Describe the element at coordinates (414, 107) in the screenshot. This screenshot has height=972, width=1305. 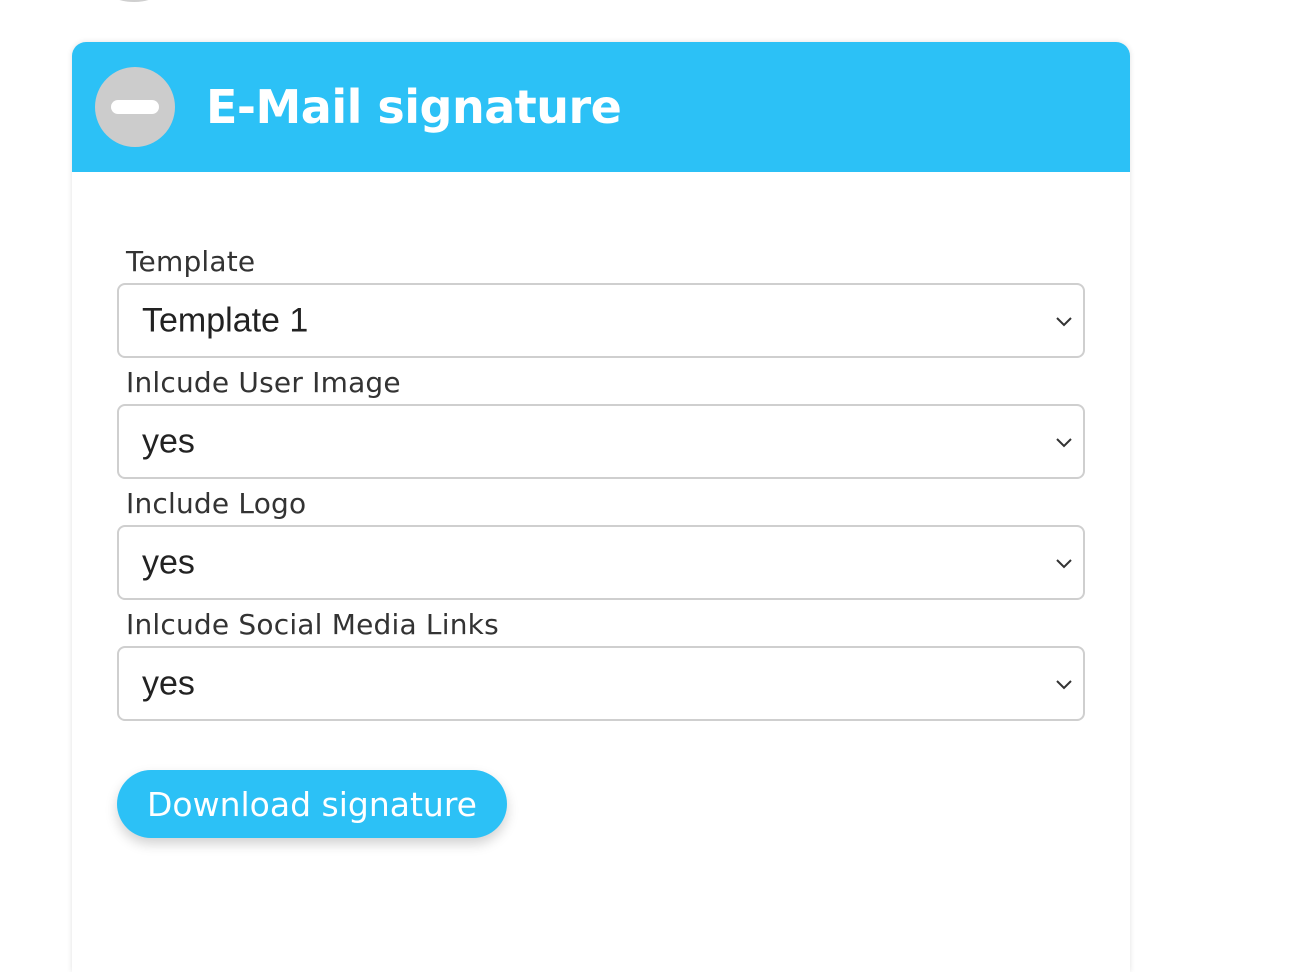
I see `panel-title: E-Mail signature` at that location.